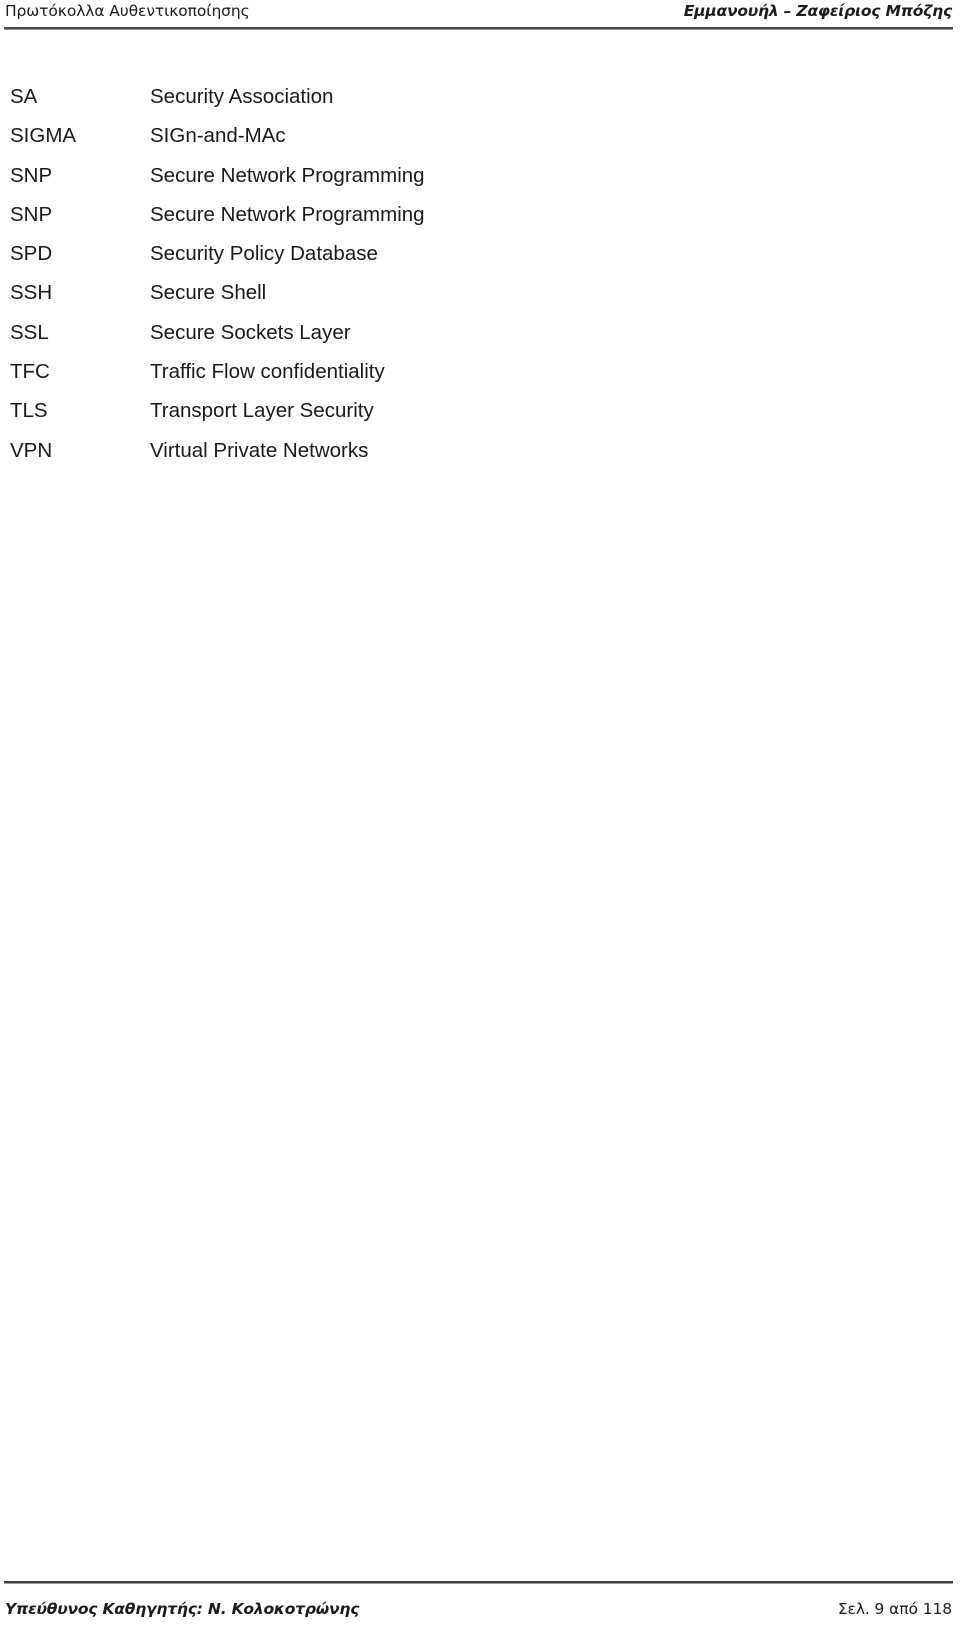 The width and height of the screenshot is (960, 1630). What do you see at coordinates (480, 339) in the screenshot?
I see `abbreviation-row: SSL Secure Sockets Layer` at bounding box center [480, 339].